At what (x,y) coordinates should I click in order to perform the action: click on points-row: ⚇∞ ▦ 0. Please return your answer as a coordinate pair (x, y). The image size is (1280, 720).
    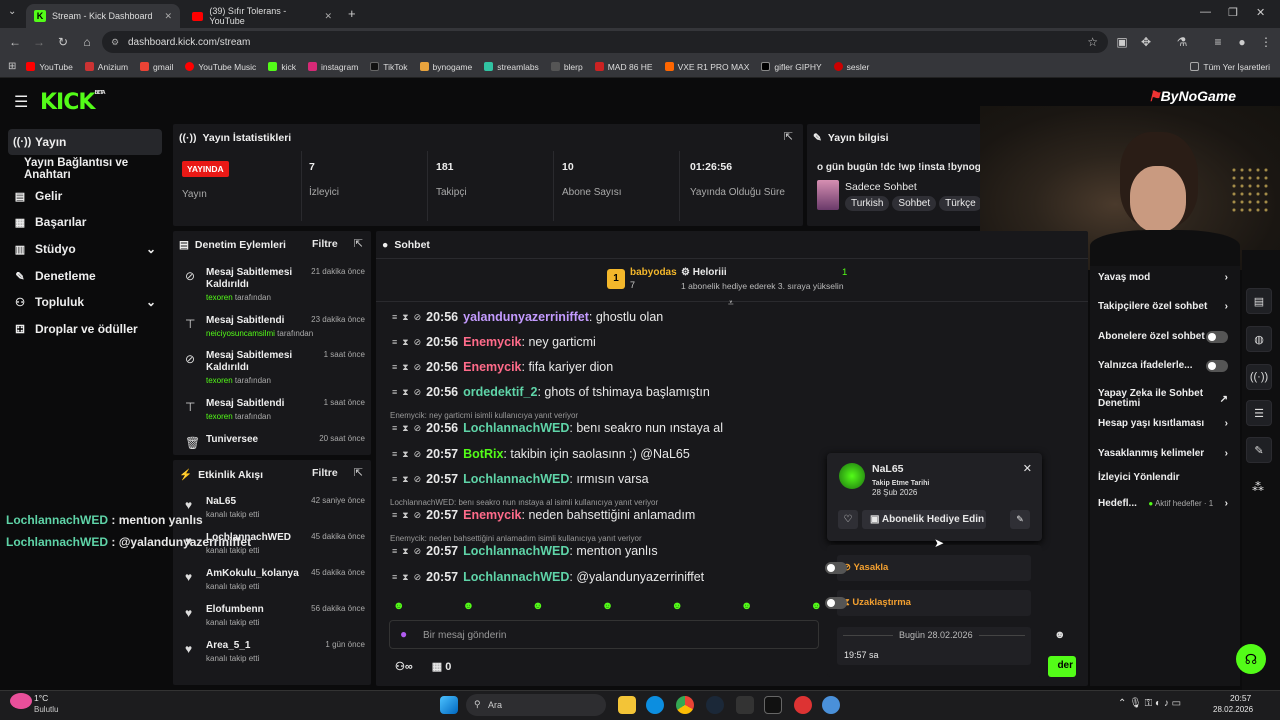
    Looking at the image, I should click on (423, 666).